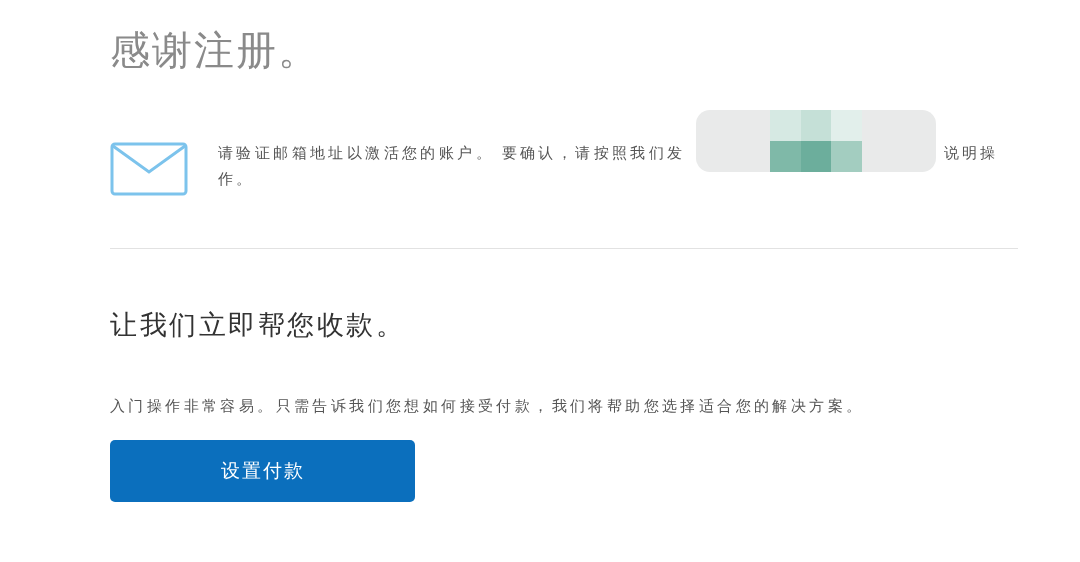  What do you see at coordinates (236, 179) in the screenshot?
I see `notice-text: 作。` at bounding box center [236, 179].